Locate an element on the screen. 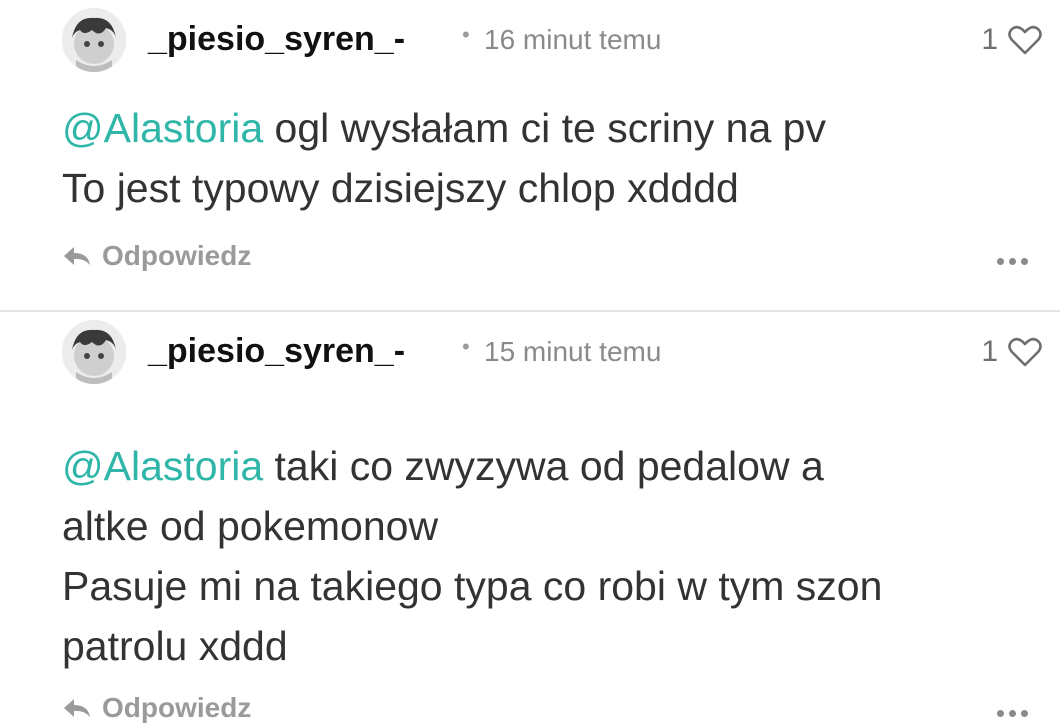 The image size is (1060, 726). comment-timestamp: 15 minut temu is located at coordinates (573, 351).